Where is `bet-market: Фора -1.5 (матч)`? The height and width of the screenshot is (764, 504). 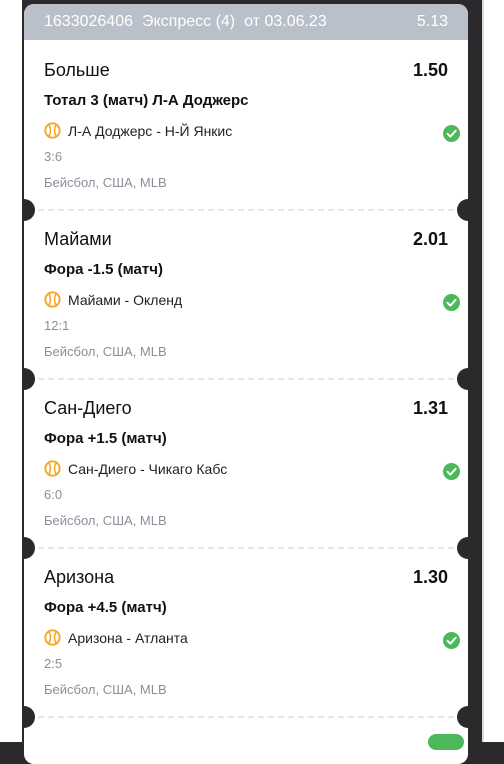 bet-market: Фора -1.5 (матч) is located at coordinates (103, 269).